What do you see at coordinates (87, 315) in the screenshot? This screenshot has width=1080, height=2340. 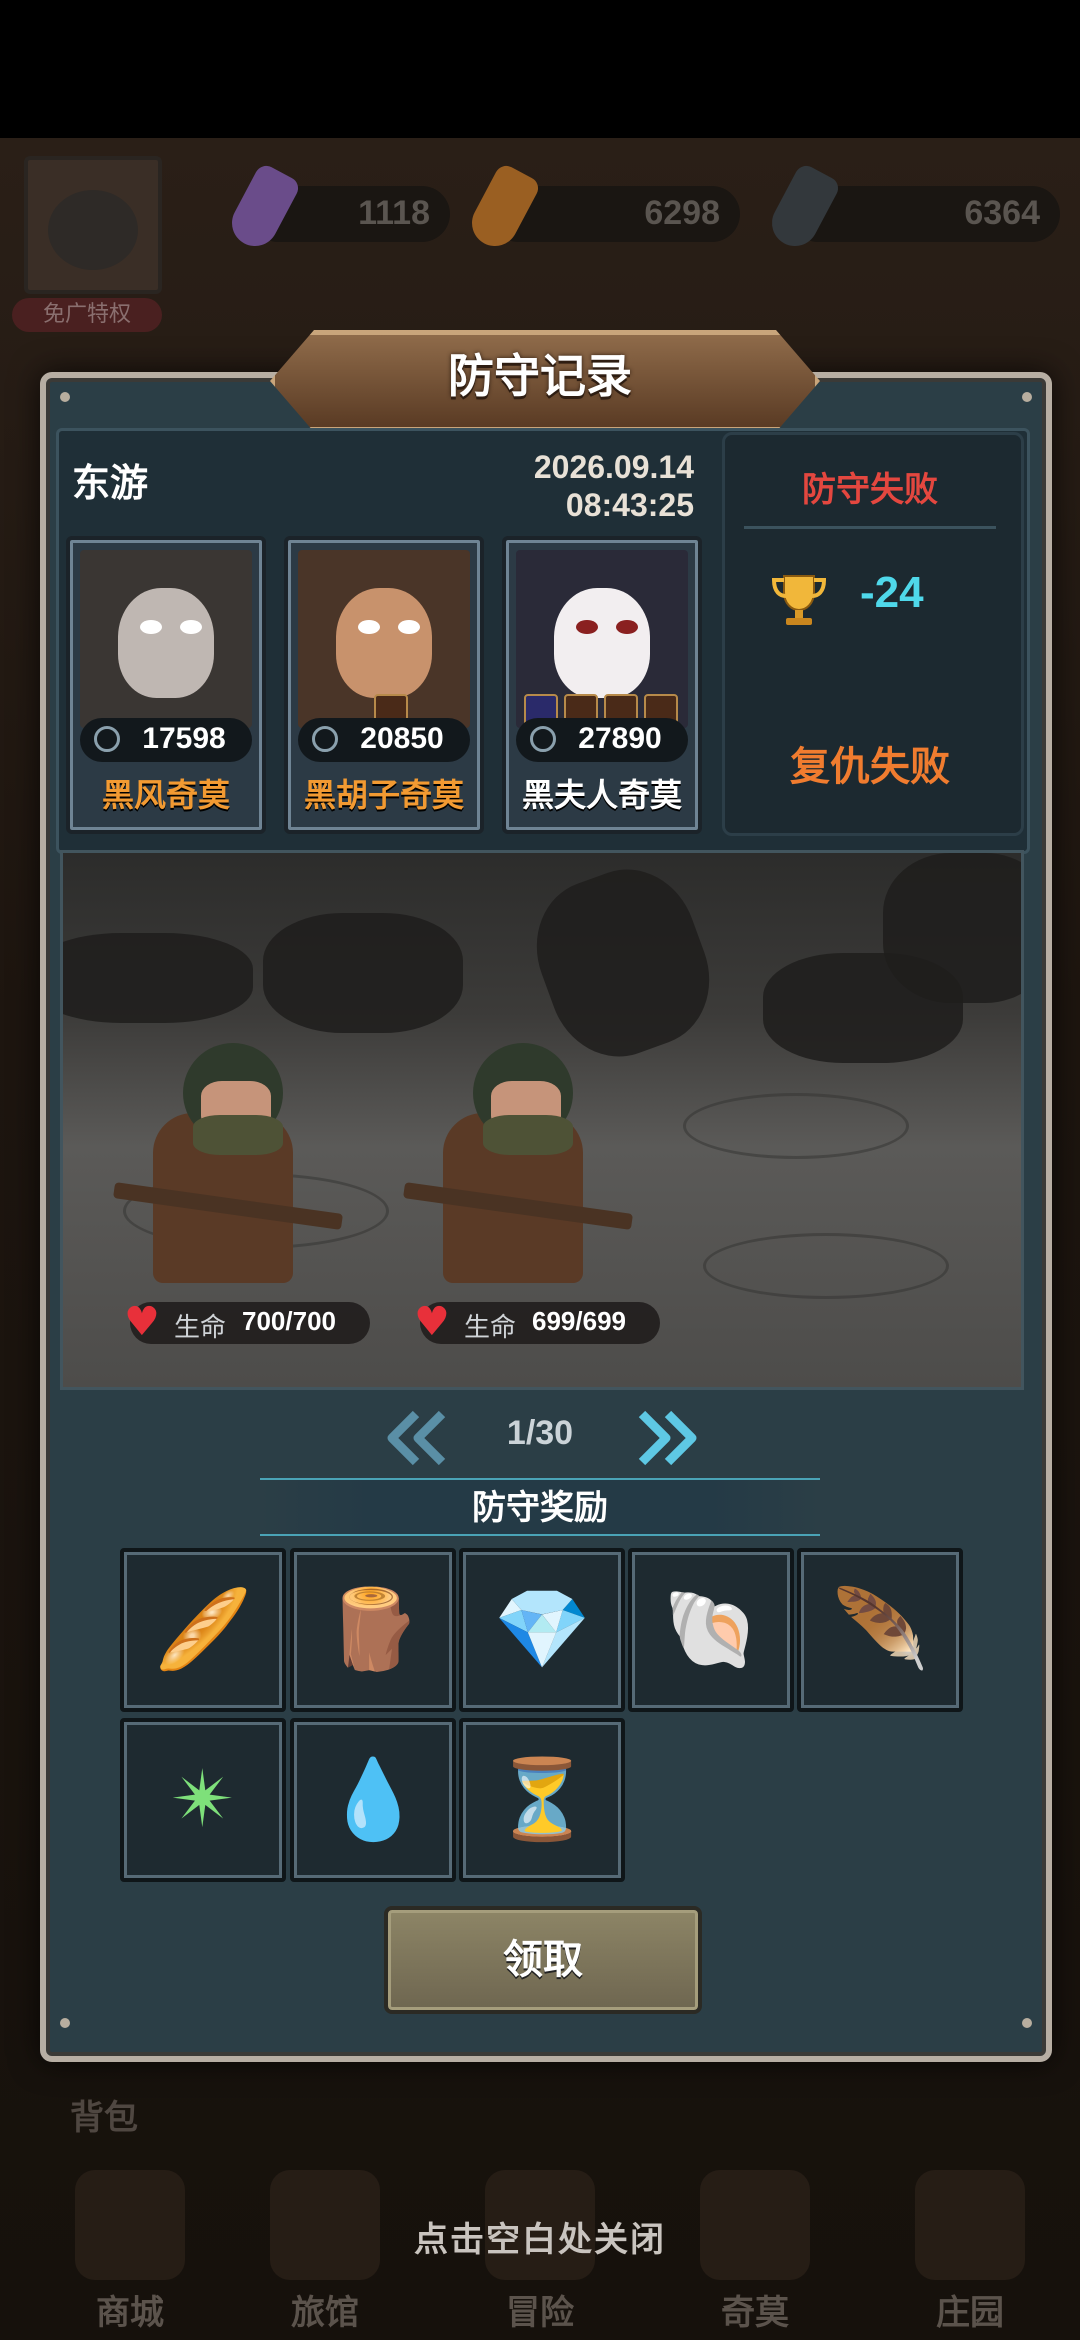 I see `ad-free-badge: 免广特权` at bounding box center [87, 315].